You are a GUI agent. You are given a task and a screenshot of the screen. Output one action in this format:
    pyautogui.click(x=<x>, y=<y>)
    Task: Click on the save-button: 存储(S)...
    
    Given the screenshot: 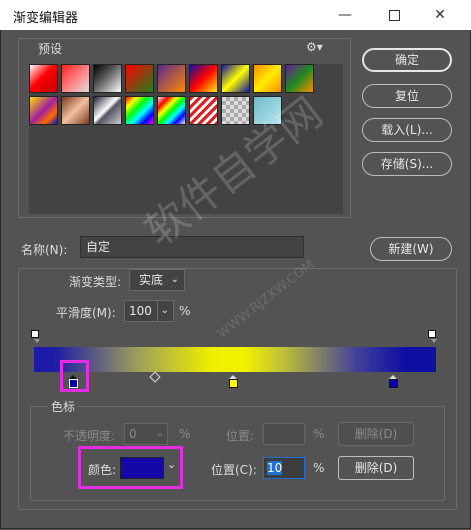 What is the action you would take?
    pyautogui.click(x=407, y=164)
    